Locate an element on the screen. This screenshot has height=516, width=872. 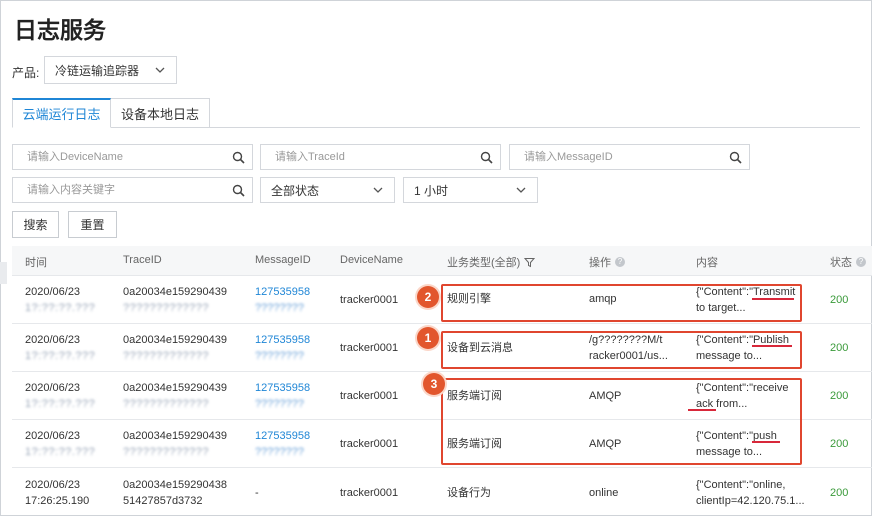
underline-publish is located at coordinates (772, 346).